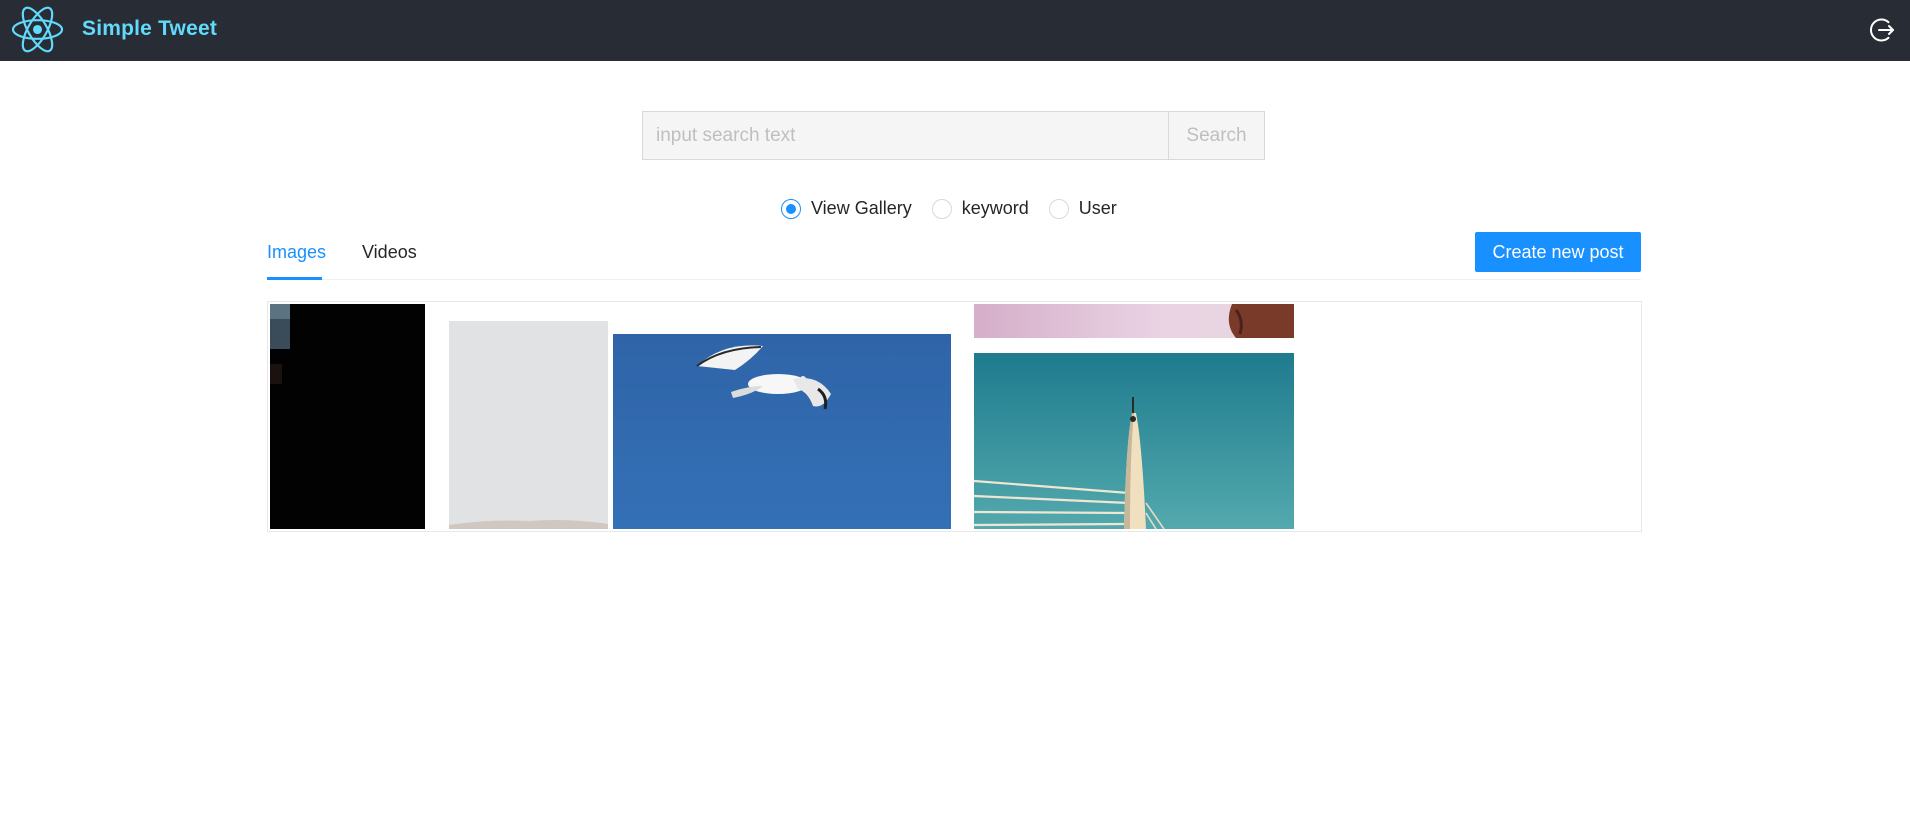  Describe the element at coordinates (296, 252) in the screenshot. I see `tab-images: Images` at that location.